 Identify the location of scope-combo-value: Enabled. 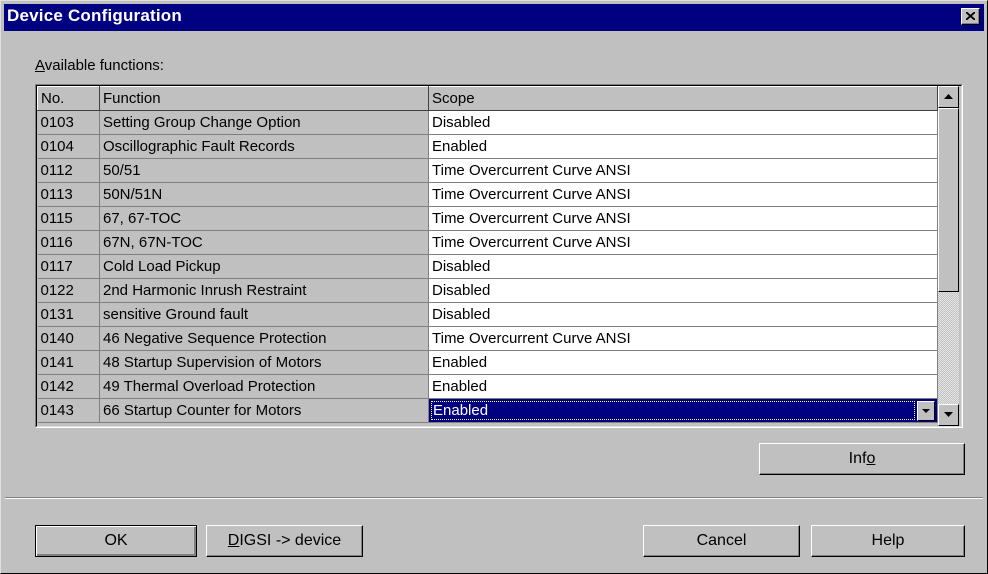
(673, 410).